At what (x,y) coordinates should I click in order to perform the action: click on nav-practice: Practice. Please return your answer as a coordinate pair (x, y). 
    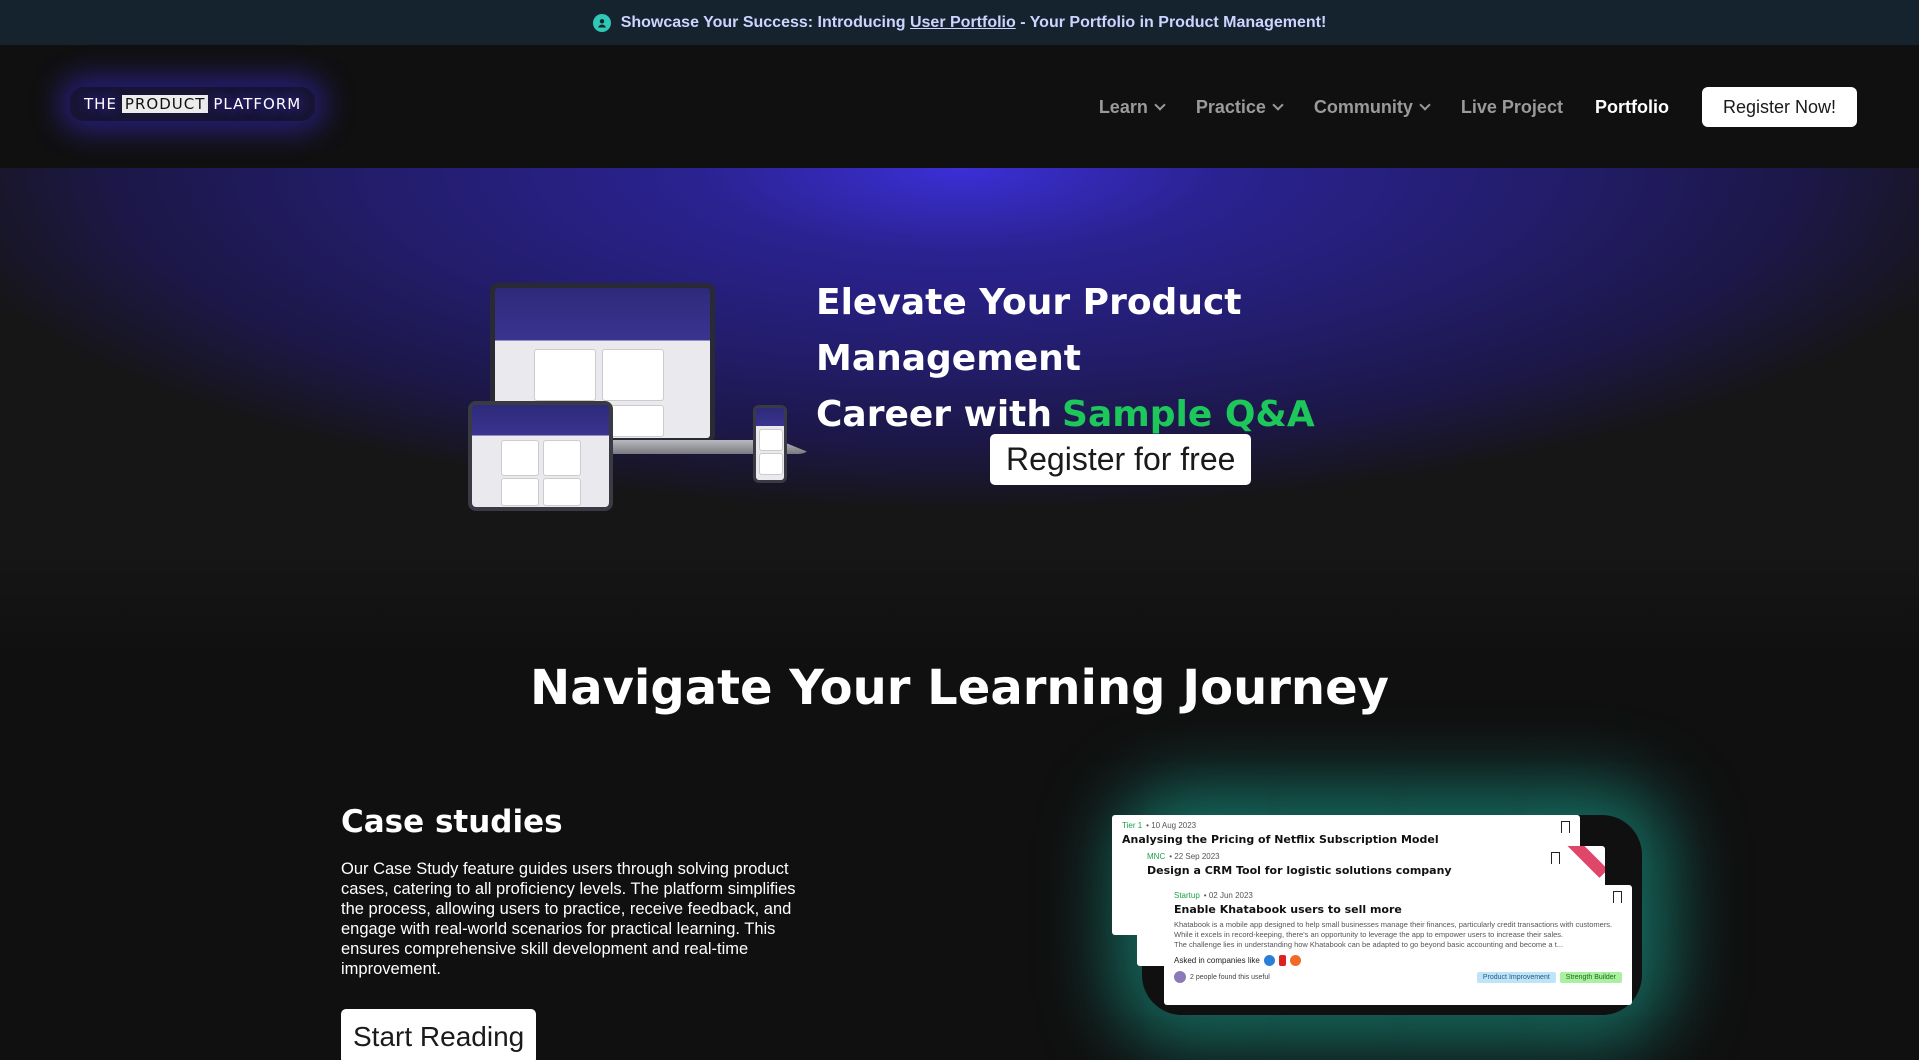
    Looking at the image, I should click on (1240, 107).